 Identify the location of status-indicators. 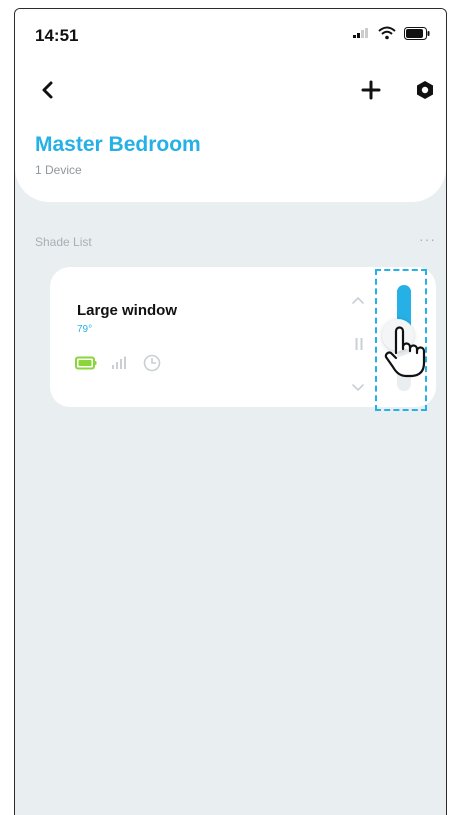
(391, 33).